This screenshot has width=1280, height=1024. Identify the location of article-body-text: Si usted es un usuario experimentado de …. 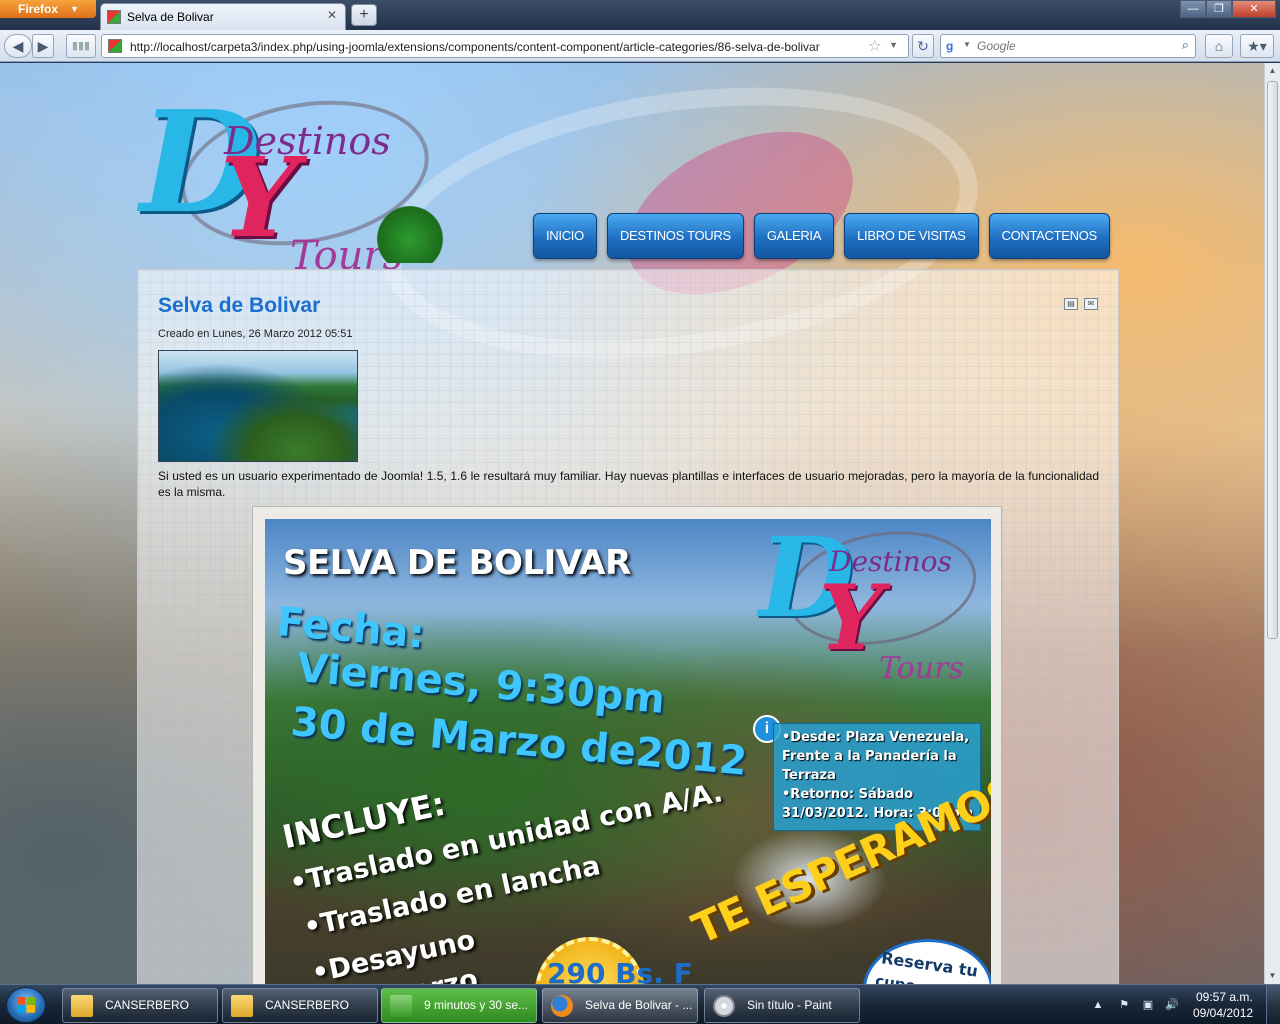
(628, 484).